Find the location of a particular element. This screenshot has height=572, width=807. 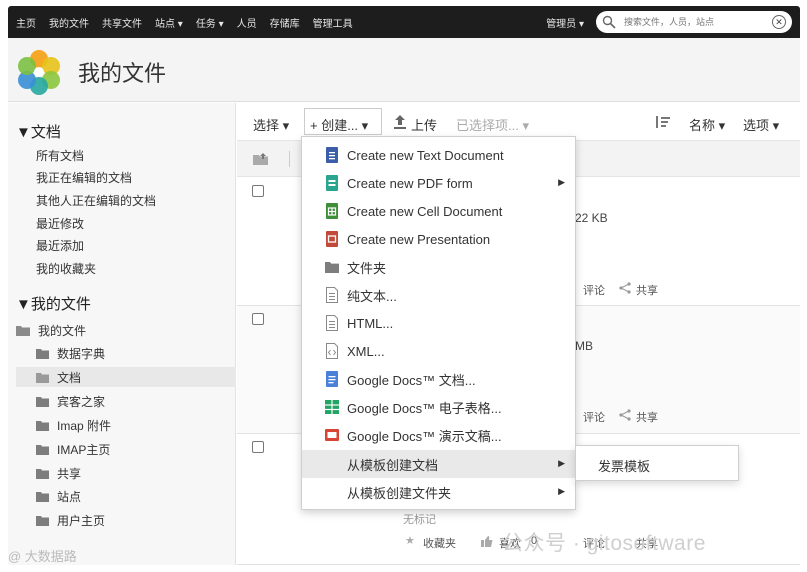

nav-editing-by-others: 其他人正在编辑的文档 is located at coordinates (96, 200).